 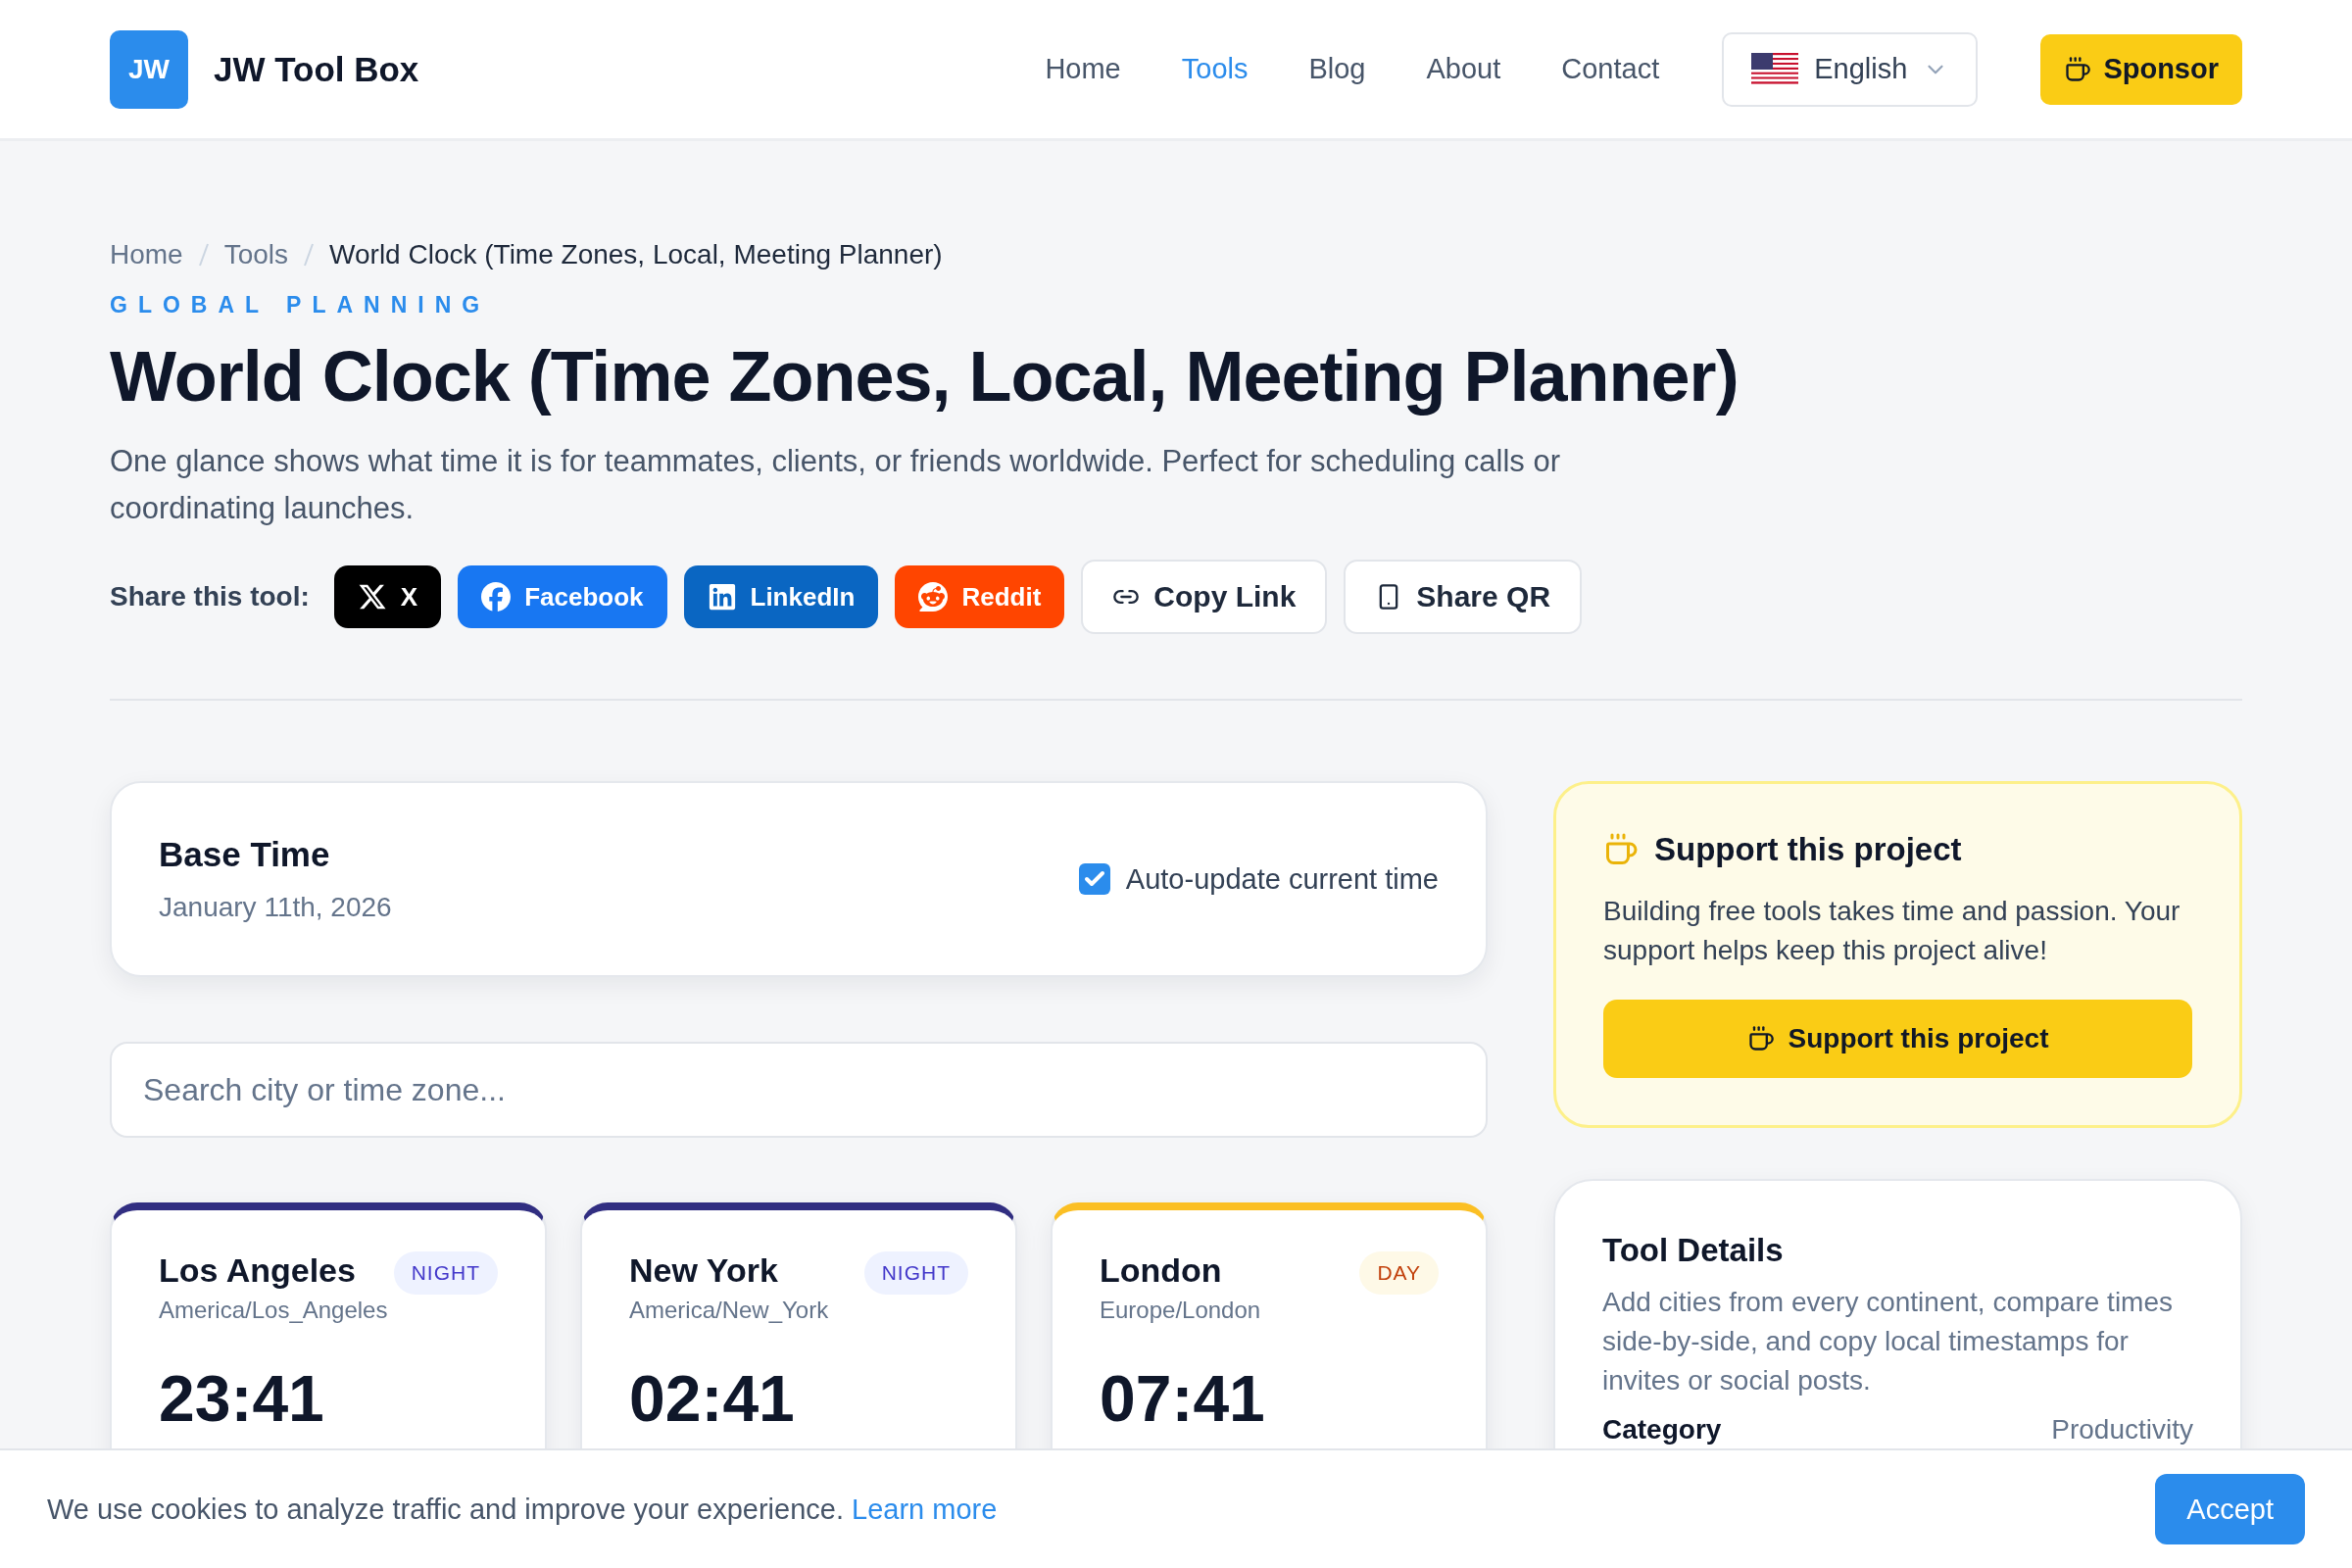 I want to click on city-time: 07:41, so click(x=1183, y=1398).